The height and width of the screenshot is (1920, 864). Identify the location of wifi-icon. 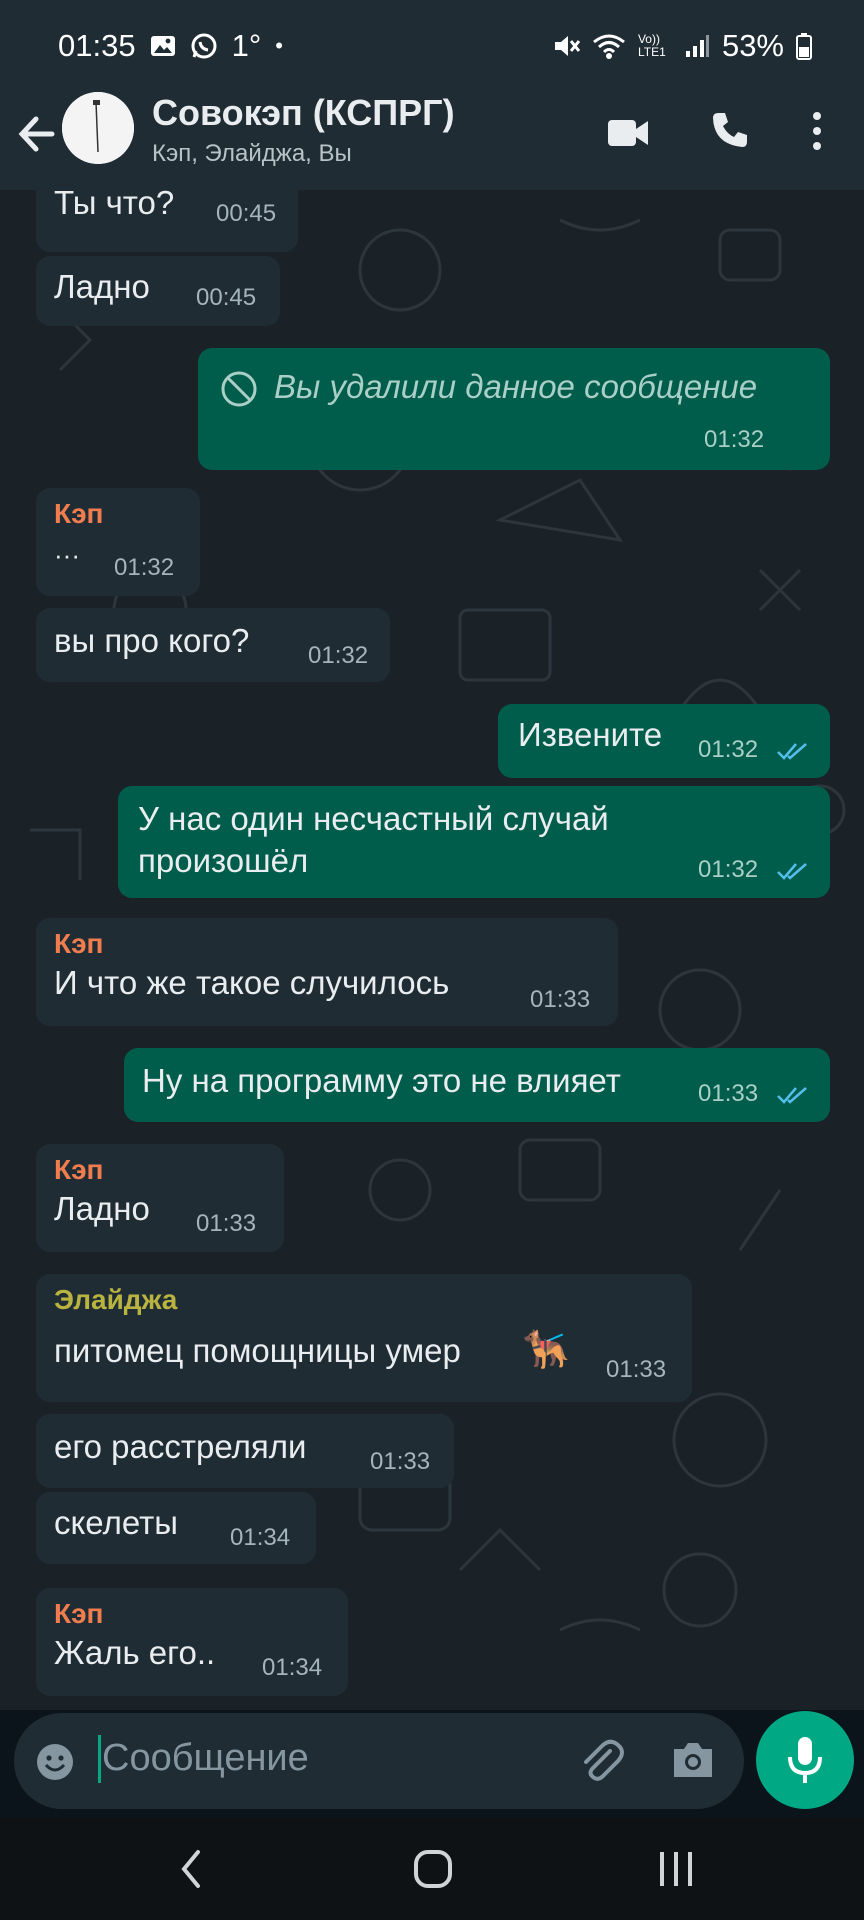
(609, 46).